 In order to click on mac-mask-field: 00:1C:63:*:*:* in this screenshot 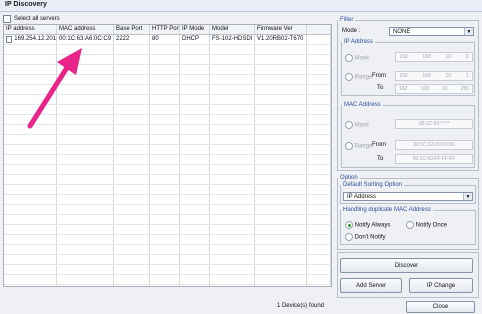, I will do `click(434, 124)`.